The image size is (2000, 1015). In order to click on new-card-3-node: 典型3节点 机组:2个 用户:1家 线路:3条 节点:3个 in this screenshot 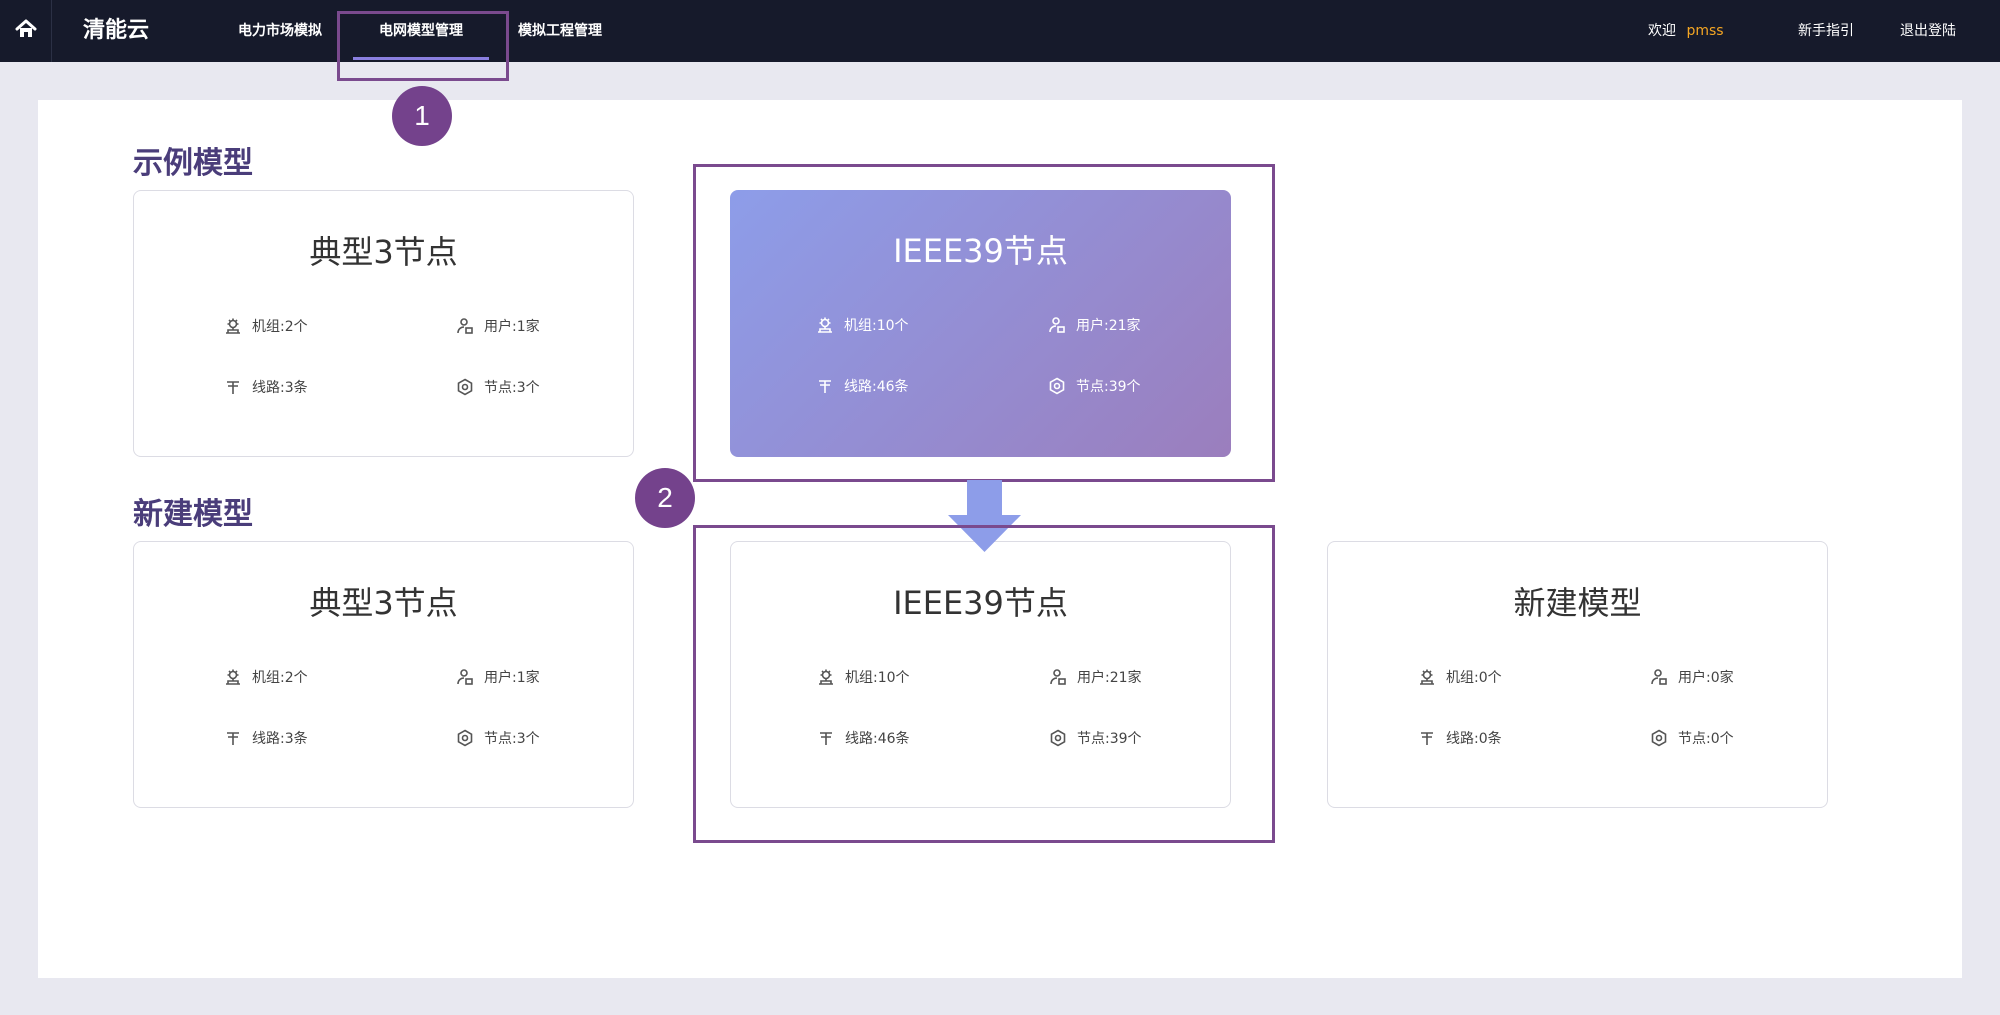, I will do `click(383, 674)`.